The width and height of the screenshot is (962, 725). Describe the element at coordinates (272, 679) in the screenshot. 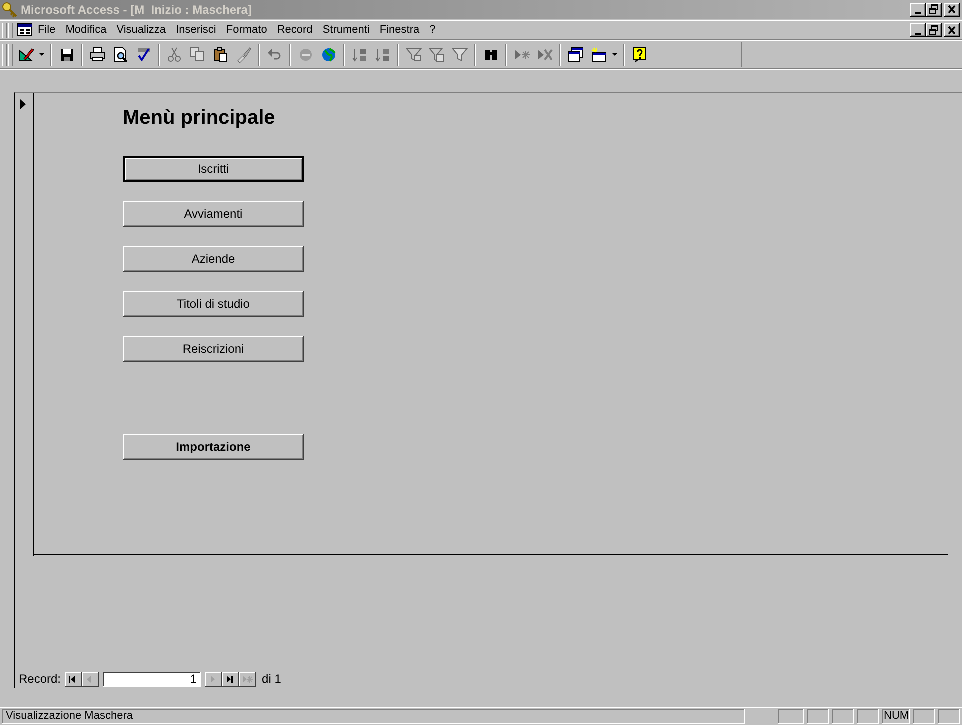

I see `record-count: di 1` at that location.